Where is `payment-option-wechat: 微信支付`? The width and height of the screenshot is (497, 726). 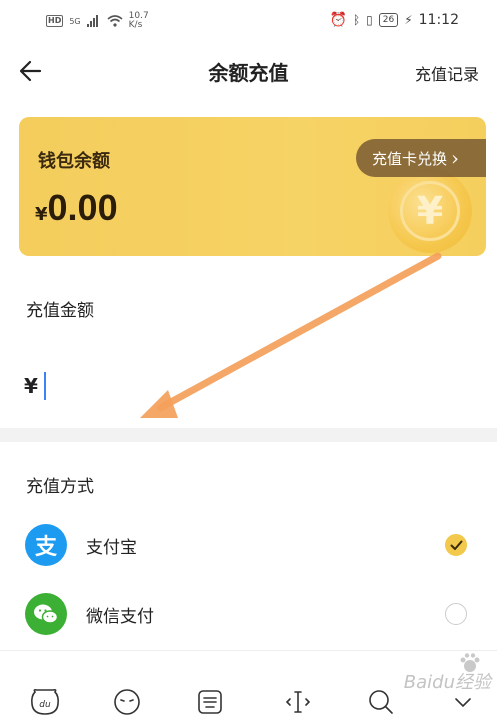 payment-option-wechat: 微信支付 is located at coordinates (248, 613).